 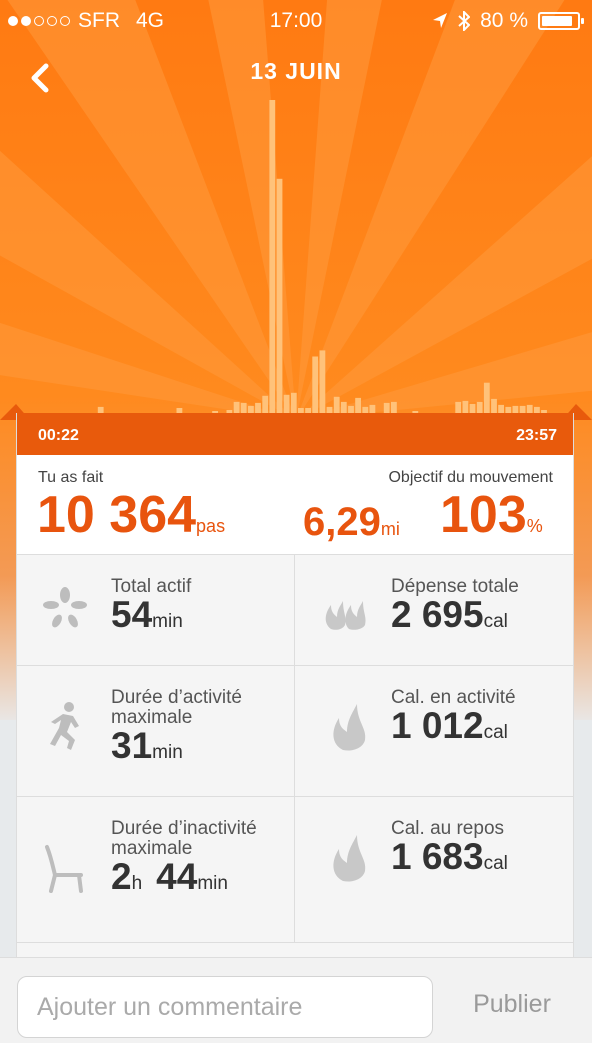 What do you see at coordinates (342, 522) in the screenshot?
I see `distance-value: 6,29` at bounding box center [342, 522].